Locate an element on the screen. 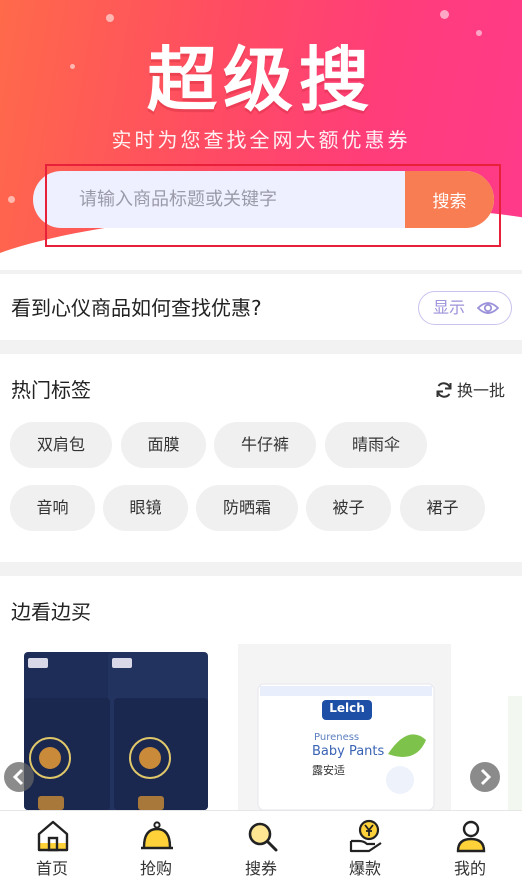 This screenshot has height=878, width=522. coupon-help-row: 看到心仪商品如何查找优惠? 显示 is located at coordinates (261, 307).